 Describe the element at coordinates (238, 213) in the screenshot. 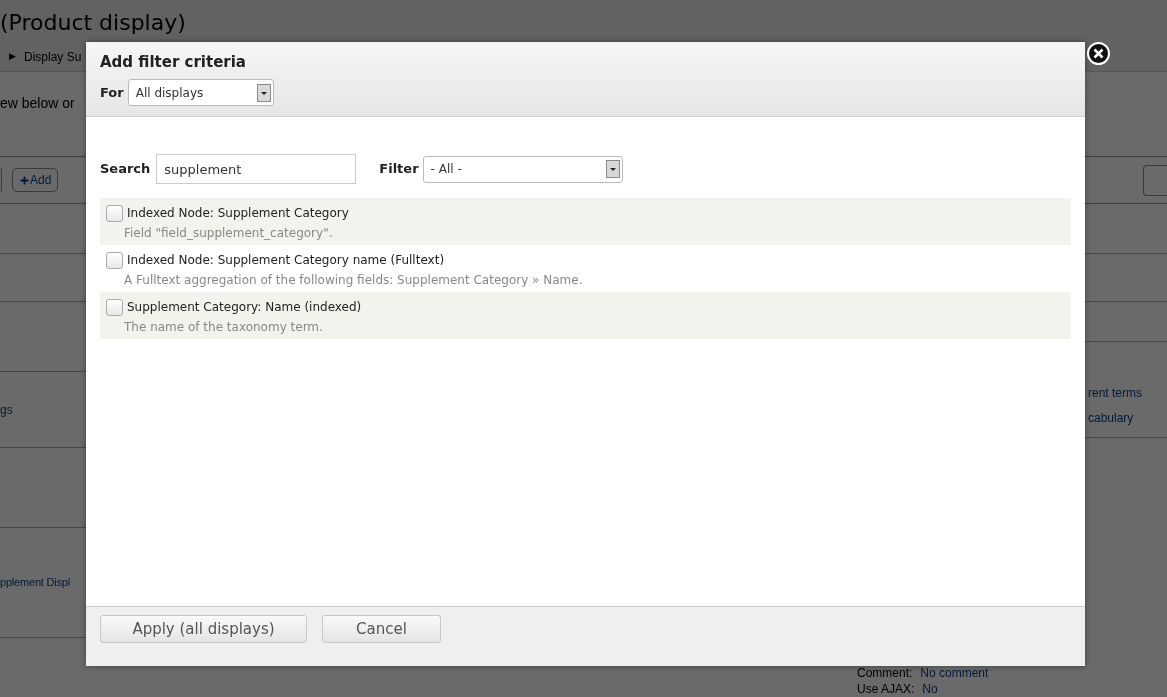

I see `option-title: Indexed Node: Supplement Category` at that location.